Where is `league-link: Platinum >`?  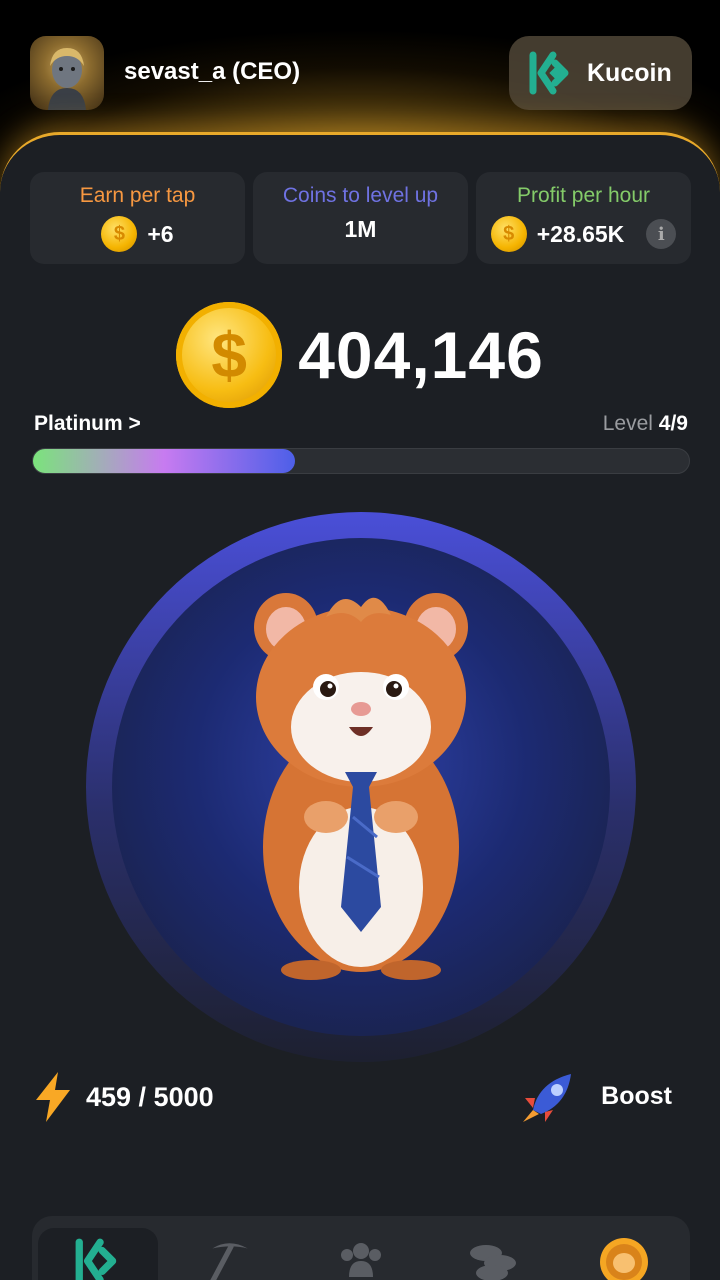
league-link: Platinum > is located at coordinates (87, 424).